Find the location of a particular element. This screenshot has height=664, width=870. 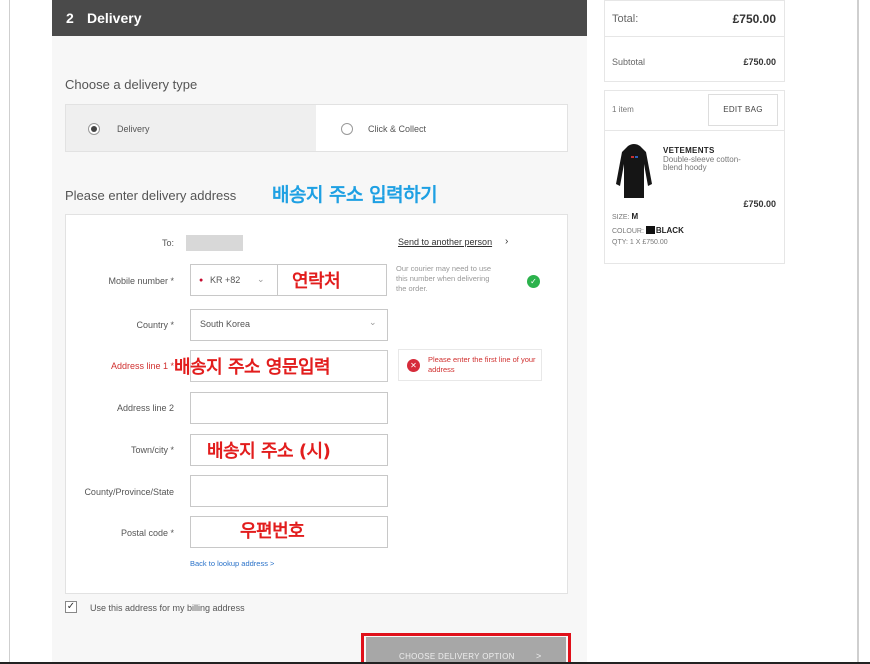

product-price: £750.00 is located at coordinates (759, 204).